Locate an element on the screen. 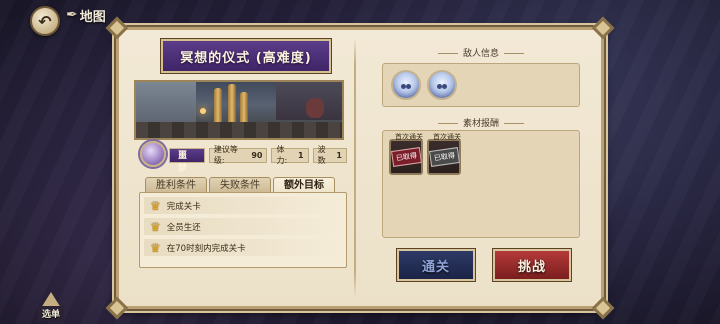 The width and height of the screenshot is (720, 324). map-label: 地图 is located at coordinates (92, 17).